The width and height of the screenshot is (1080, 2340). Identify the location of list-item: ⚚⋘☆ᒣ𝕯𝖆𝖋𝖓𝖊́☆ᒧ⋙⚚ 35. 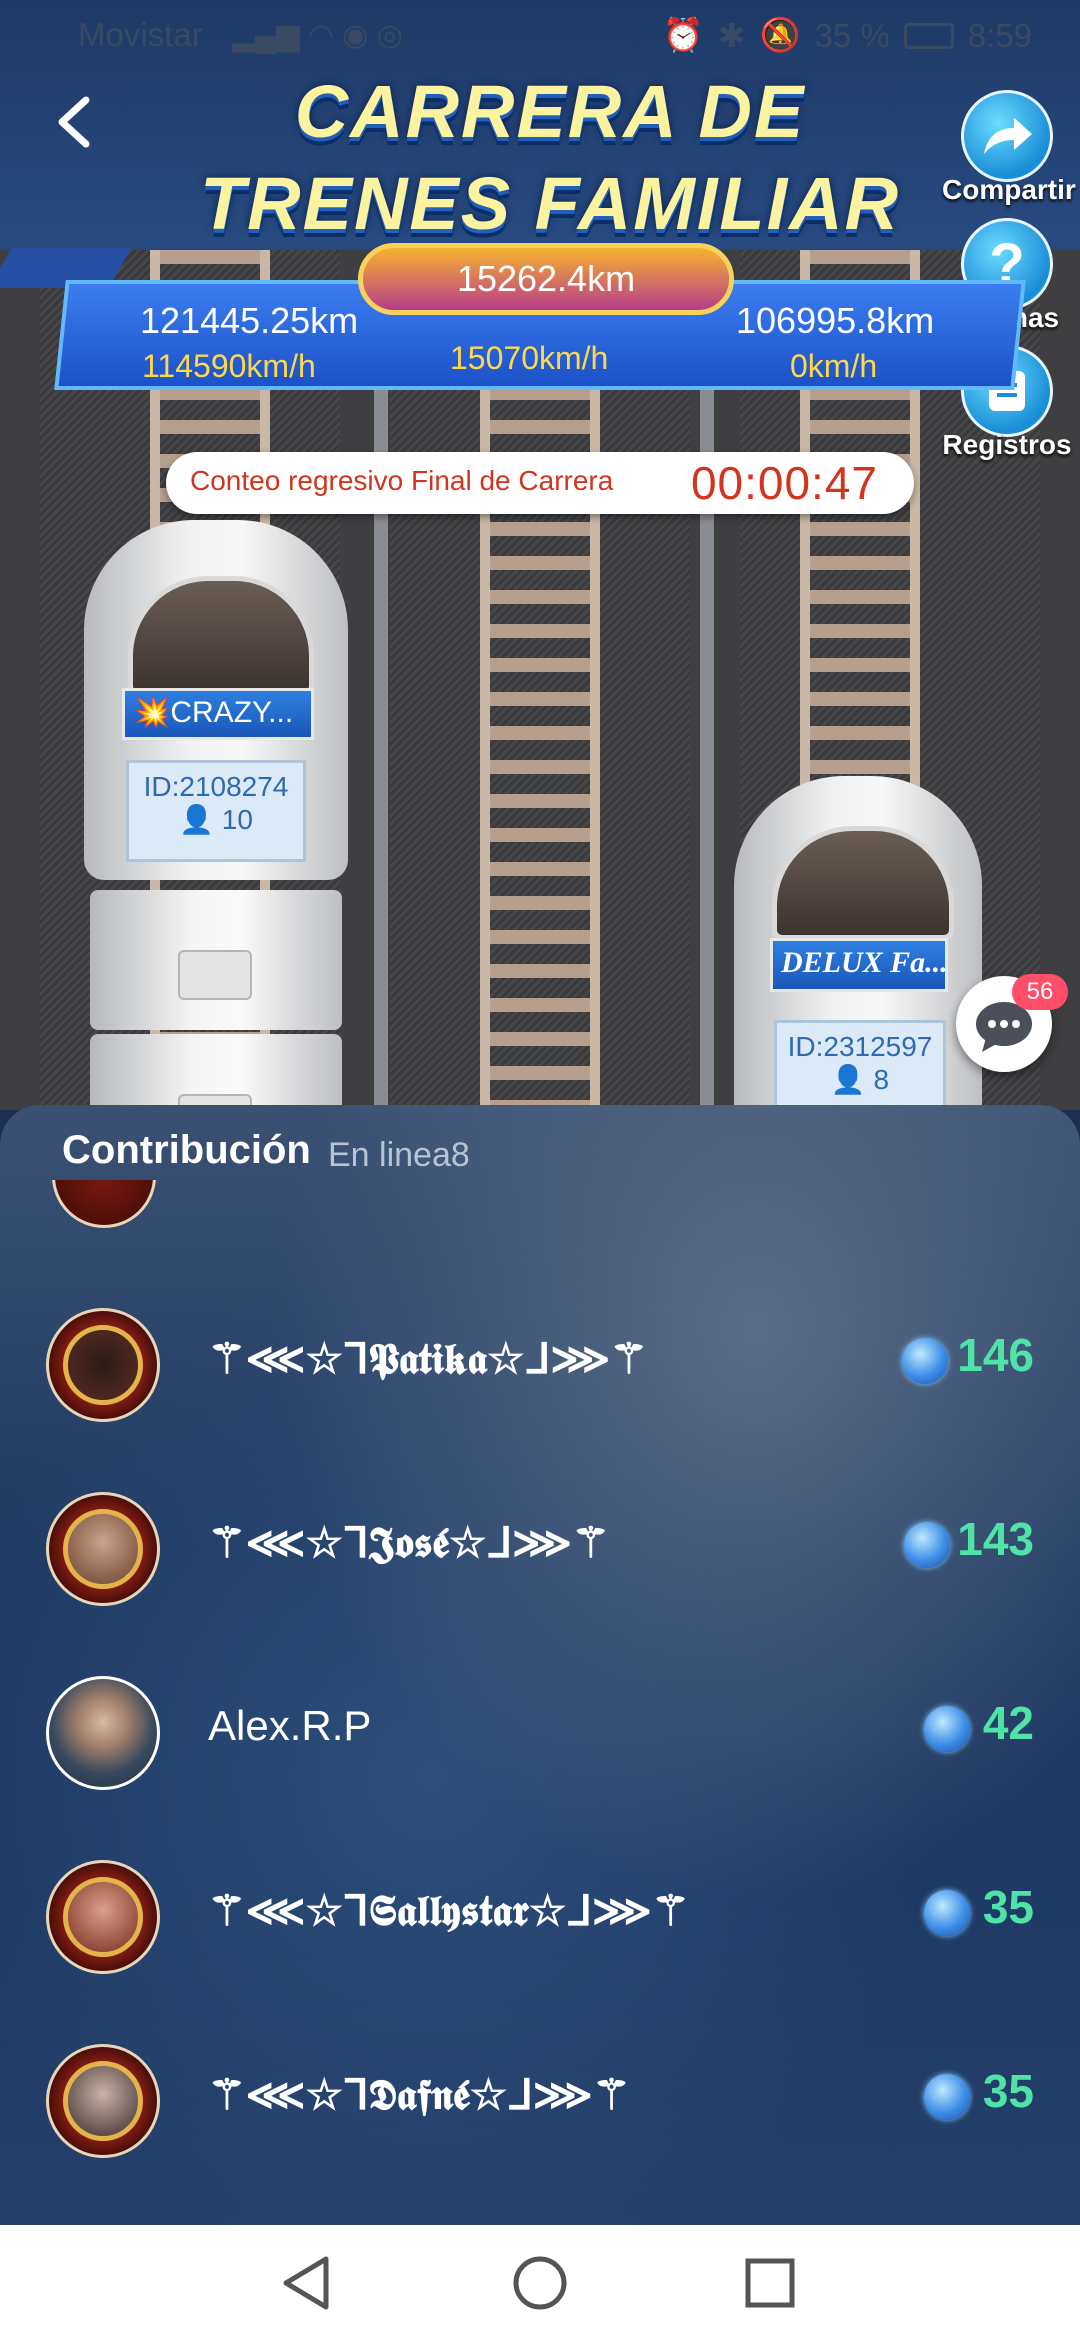
(540, 2101).